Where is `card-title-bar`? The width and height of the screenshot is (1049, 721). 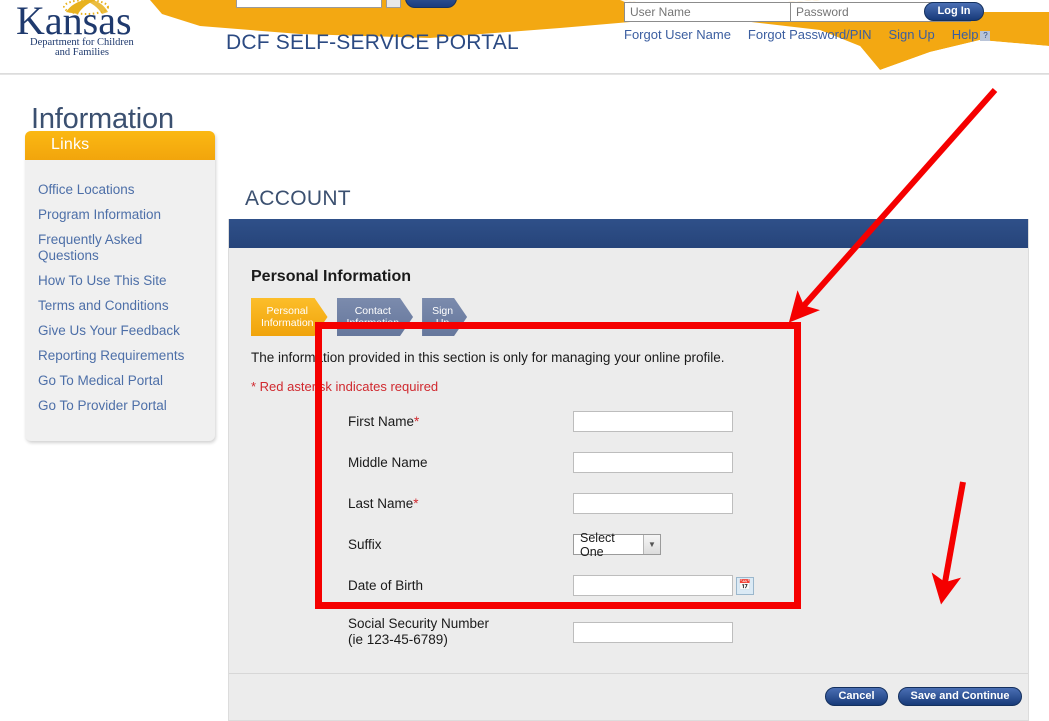
card-title-bar is located at coordinates (628, 233).